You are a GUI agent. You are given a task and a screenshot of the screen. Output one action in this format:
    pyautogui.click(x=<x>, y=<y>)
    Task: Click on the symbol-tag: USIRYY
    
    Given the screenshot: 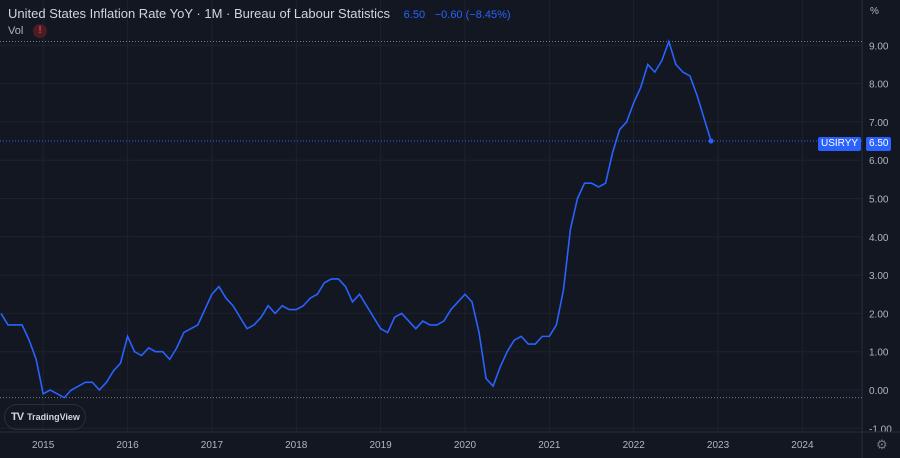 What is the action you would take?
    pyautogui.click(x=840, y=144)
    